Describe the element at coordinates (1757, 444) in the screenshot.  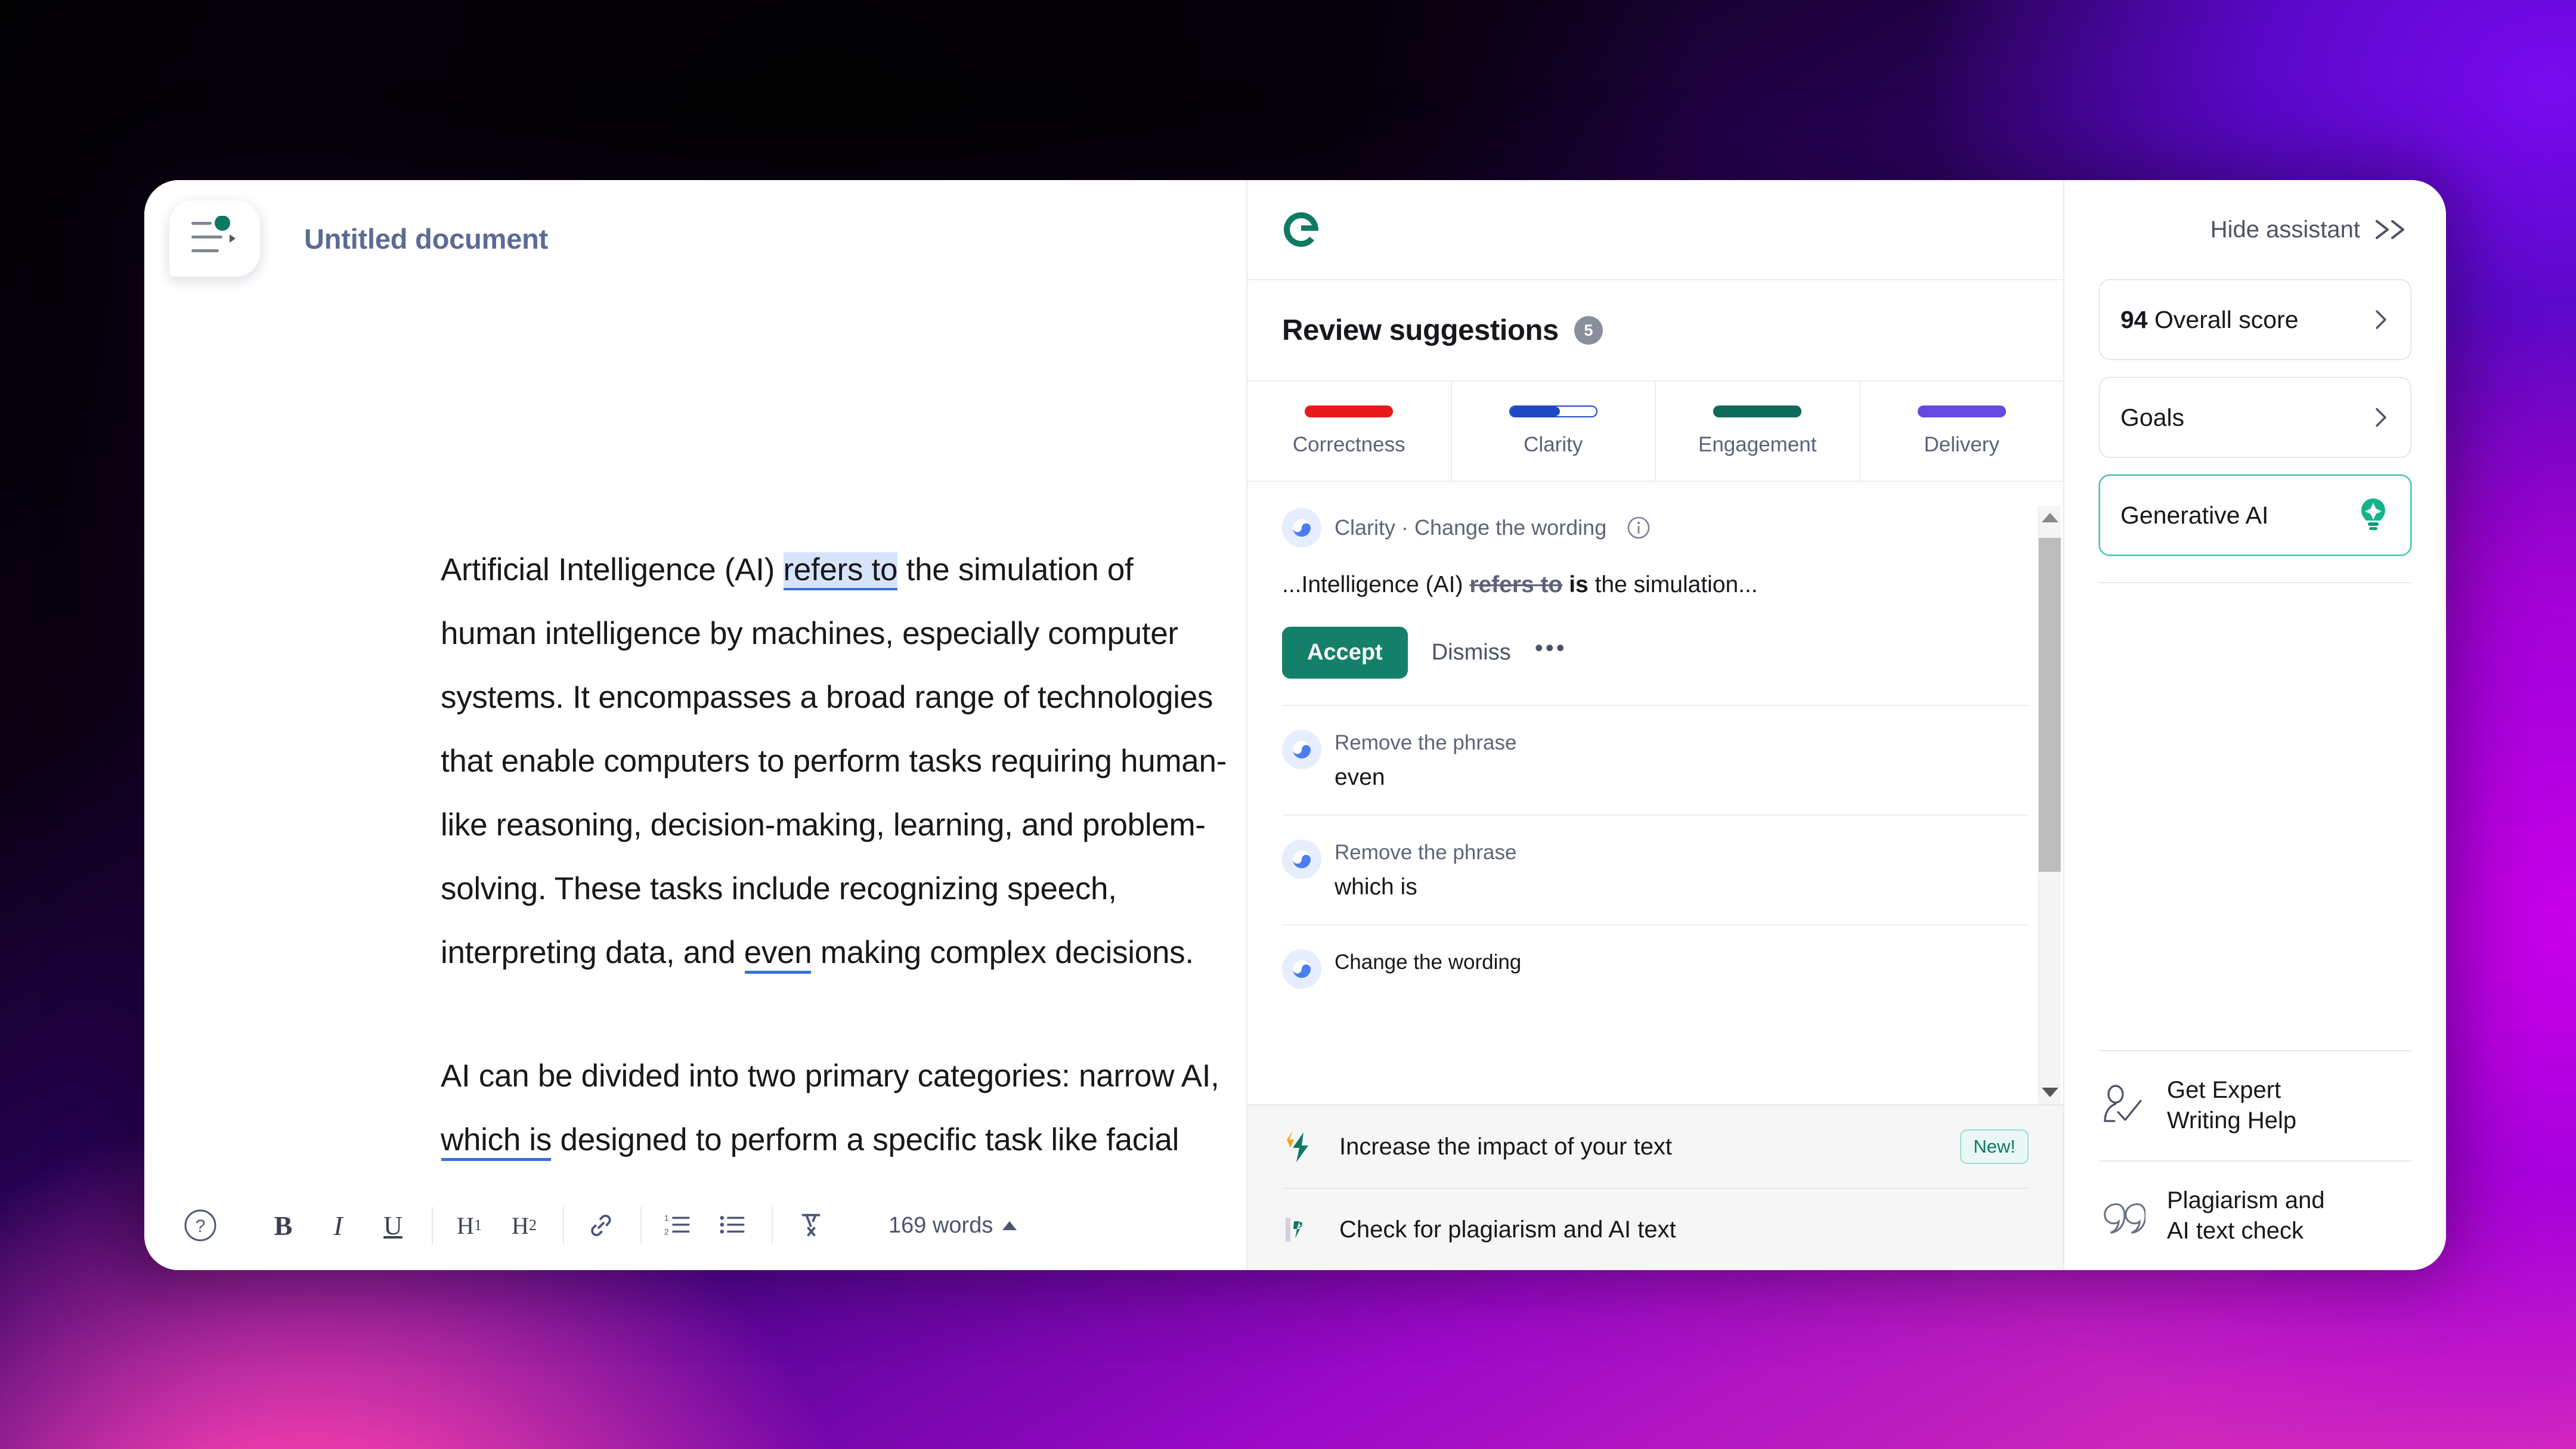
I see `tab-label: Engagement` at that location.